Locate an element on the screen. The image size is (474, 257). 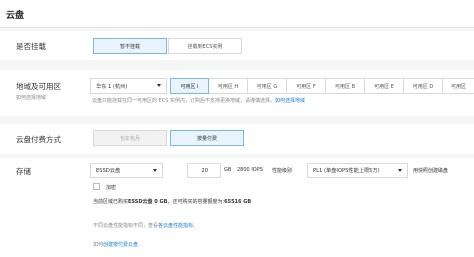
encrypt-checkbox is located at coordinates (96, 186).